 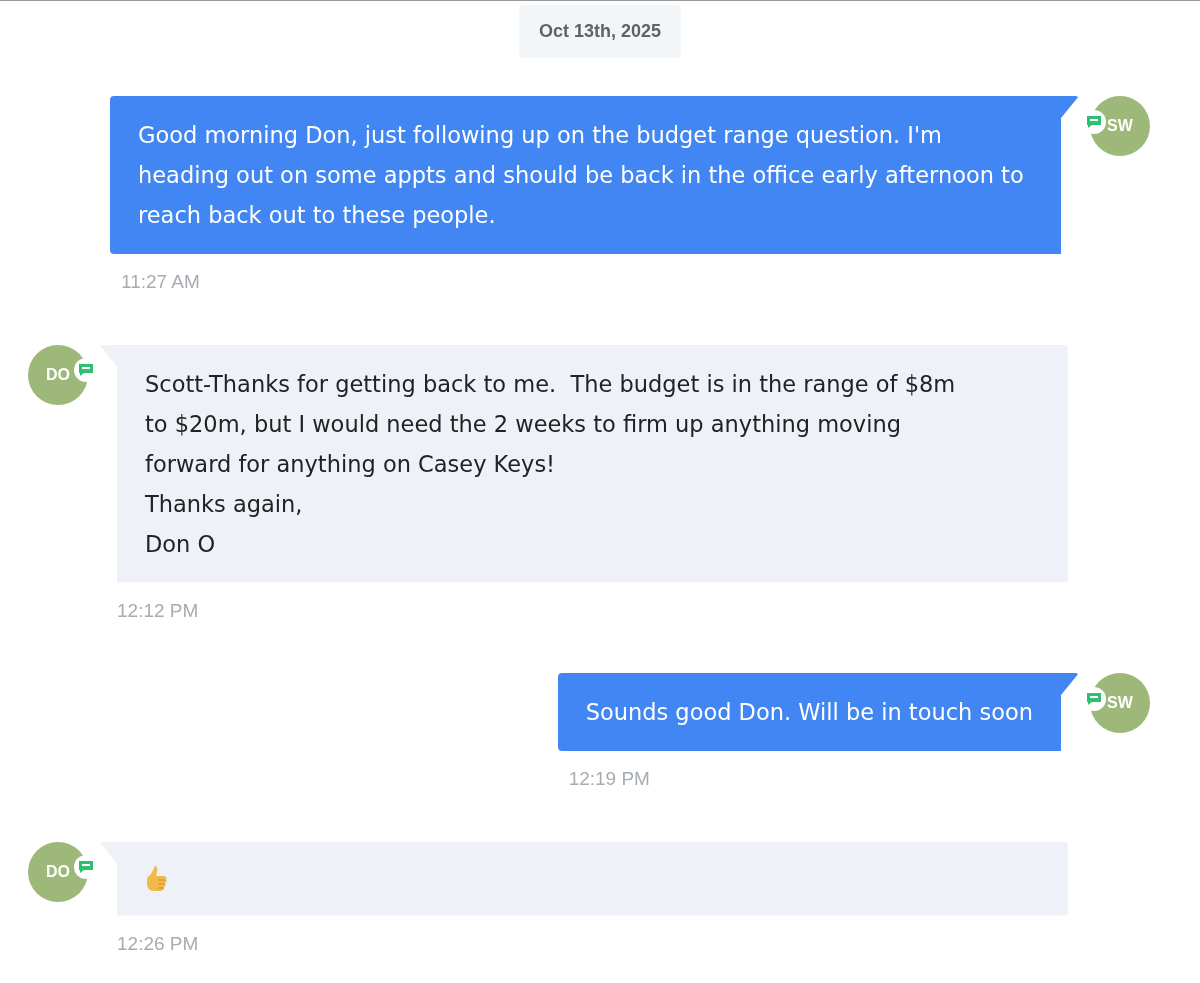 I want to click on timestamp: 12:19 PM, so click(x=609, y=779).